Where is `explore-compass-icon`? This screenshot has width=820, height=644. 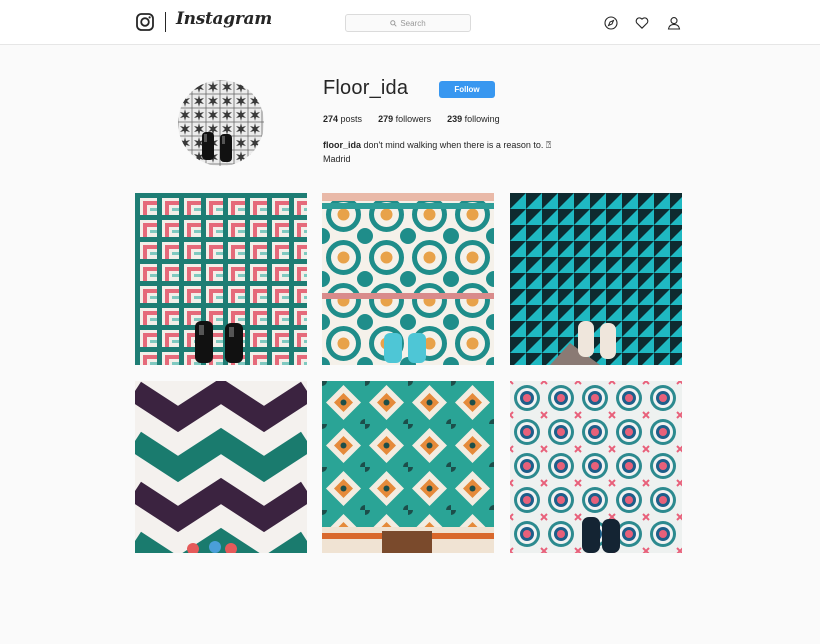
explore-compass-icon is located at coordinates (611, 23).